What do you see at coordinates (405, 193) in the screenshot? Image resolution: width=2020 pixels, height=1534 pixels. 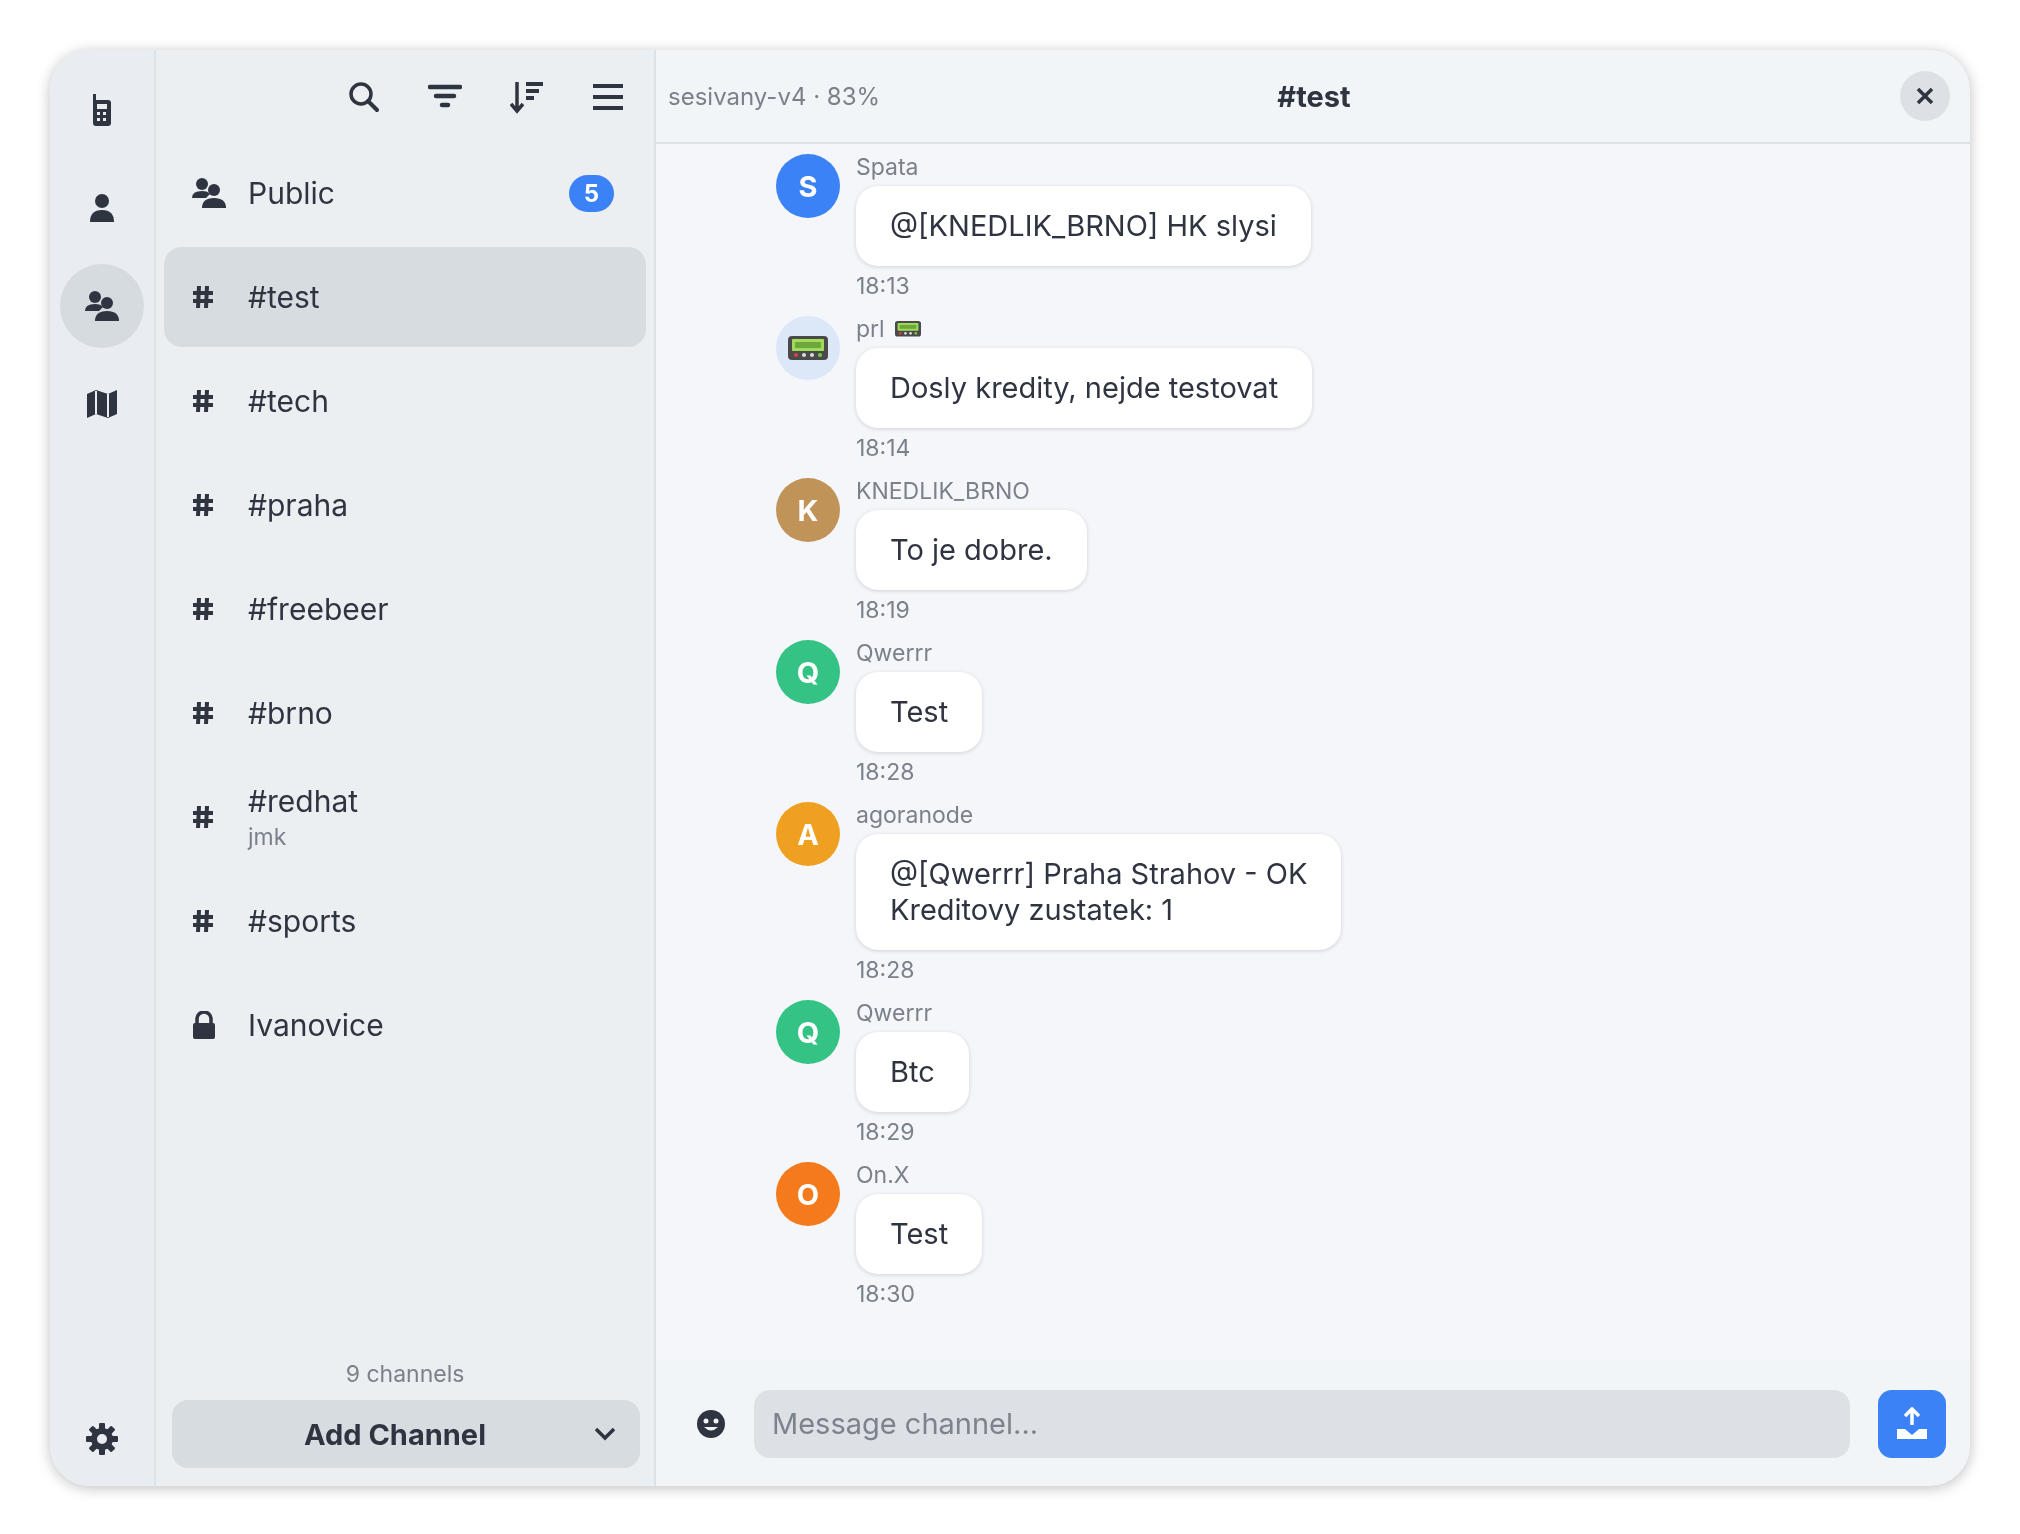 I see `channel-item: Public 5` at bounding box center [405, 193].